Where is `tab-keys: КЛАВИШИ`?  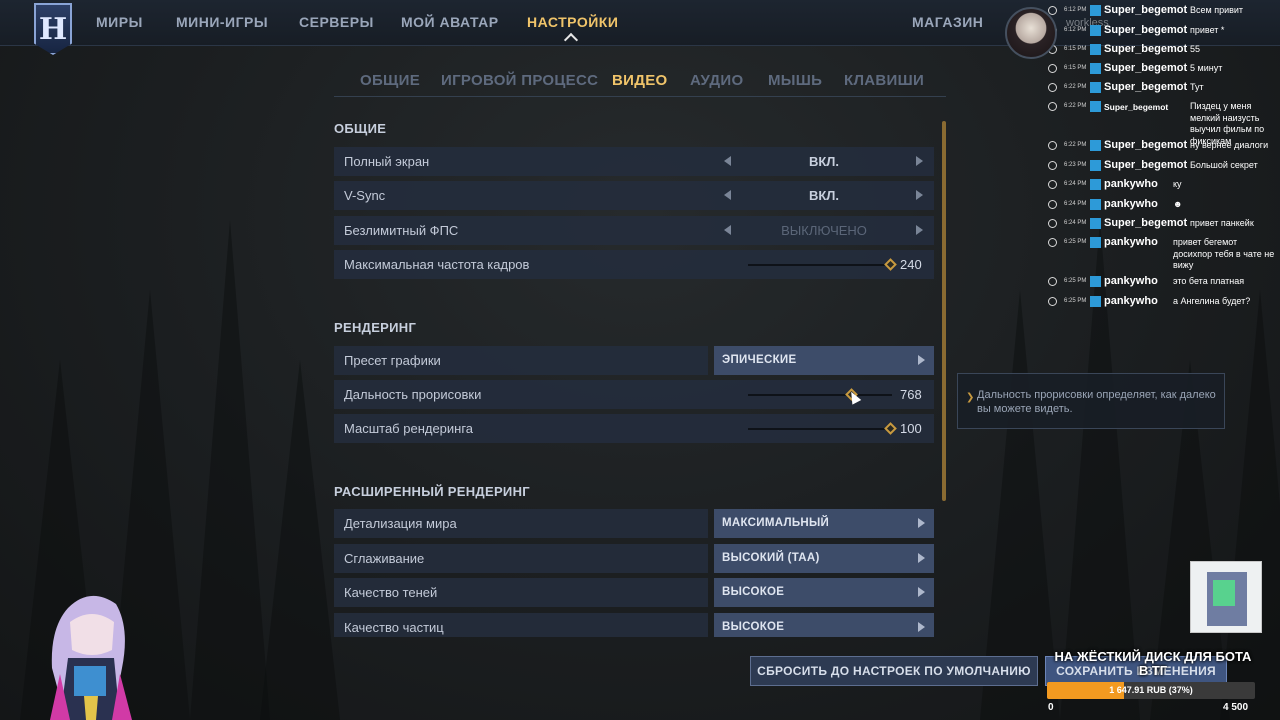 tab-keys: КЛАВИШИ is located at coordinates (884, 80).